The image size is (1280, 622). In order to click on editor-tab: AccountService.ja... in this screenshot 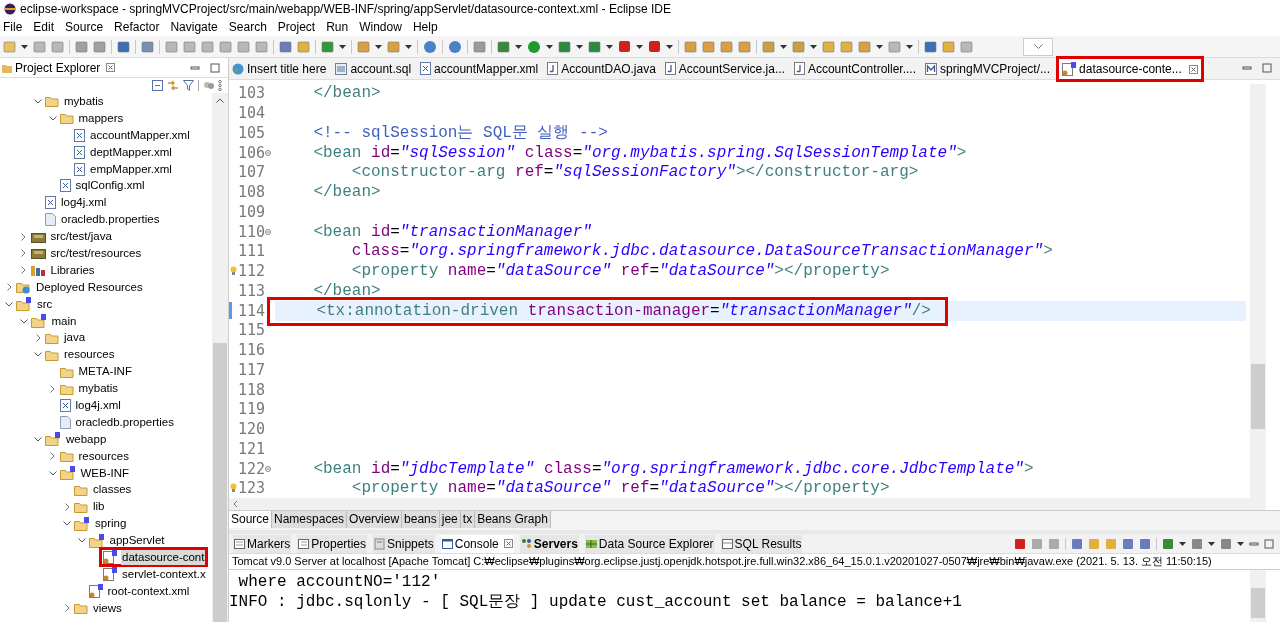, I will do `click(724, 68)`.